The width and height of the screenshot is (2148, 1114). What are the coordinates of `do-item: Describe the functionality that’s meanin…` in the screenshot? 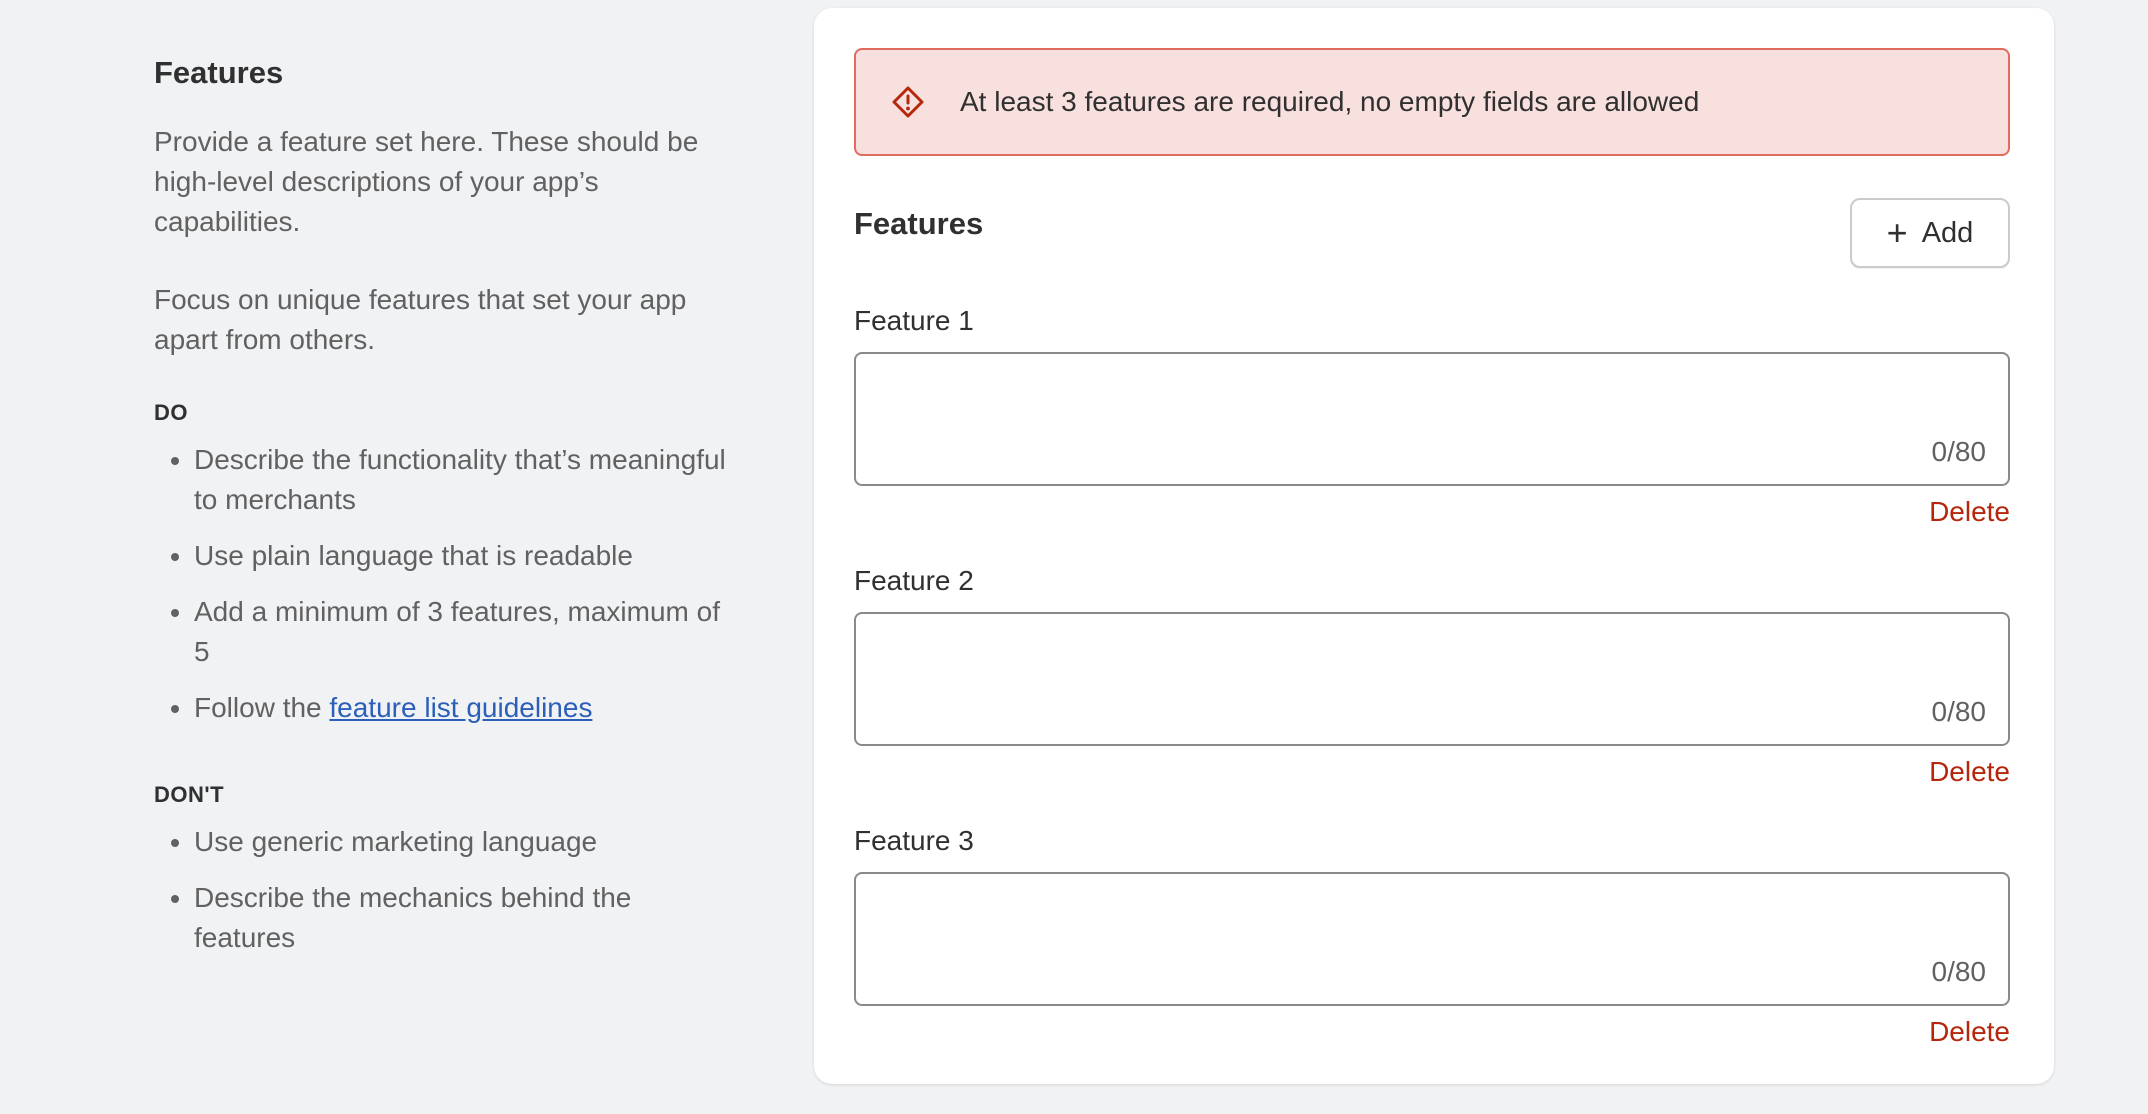 It's located at (464, 480).